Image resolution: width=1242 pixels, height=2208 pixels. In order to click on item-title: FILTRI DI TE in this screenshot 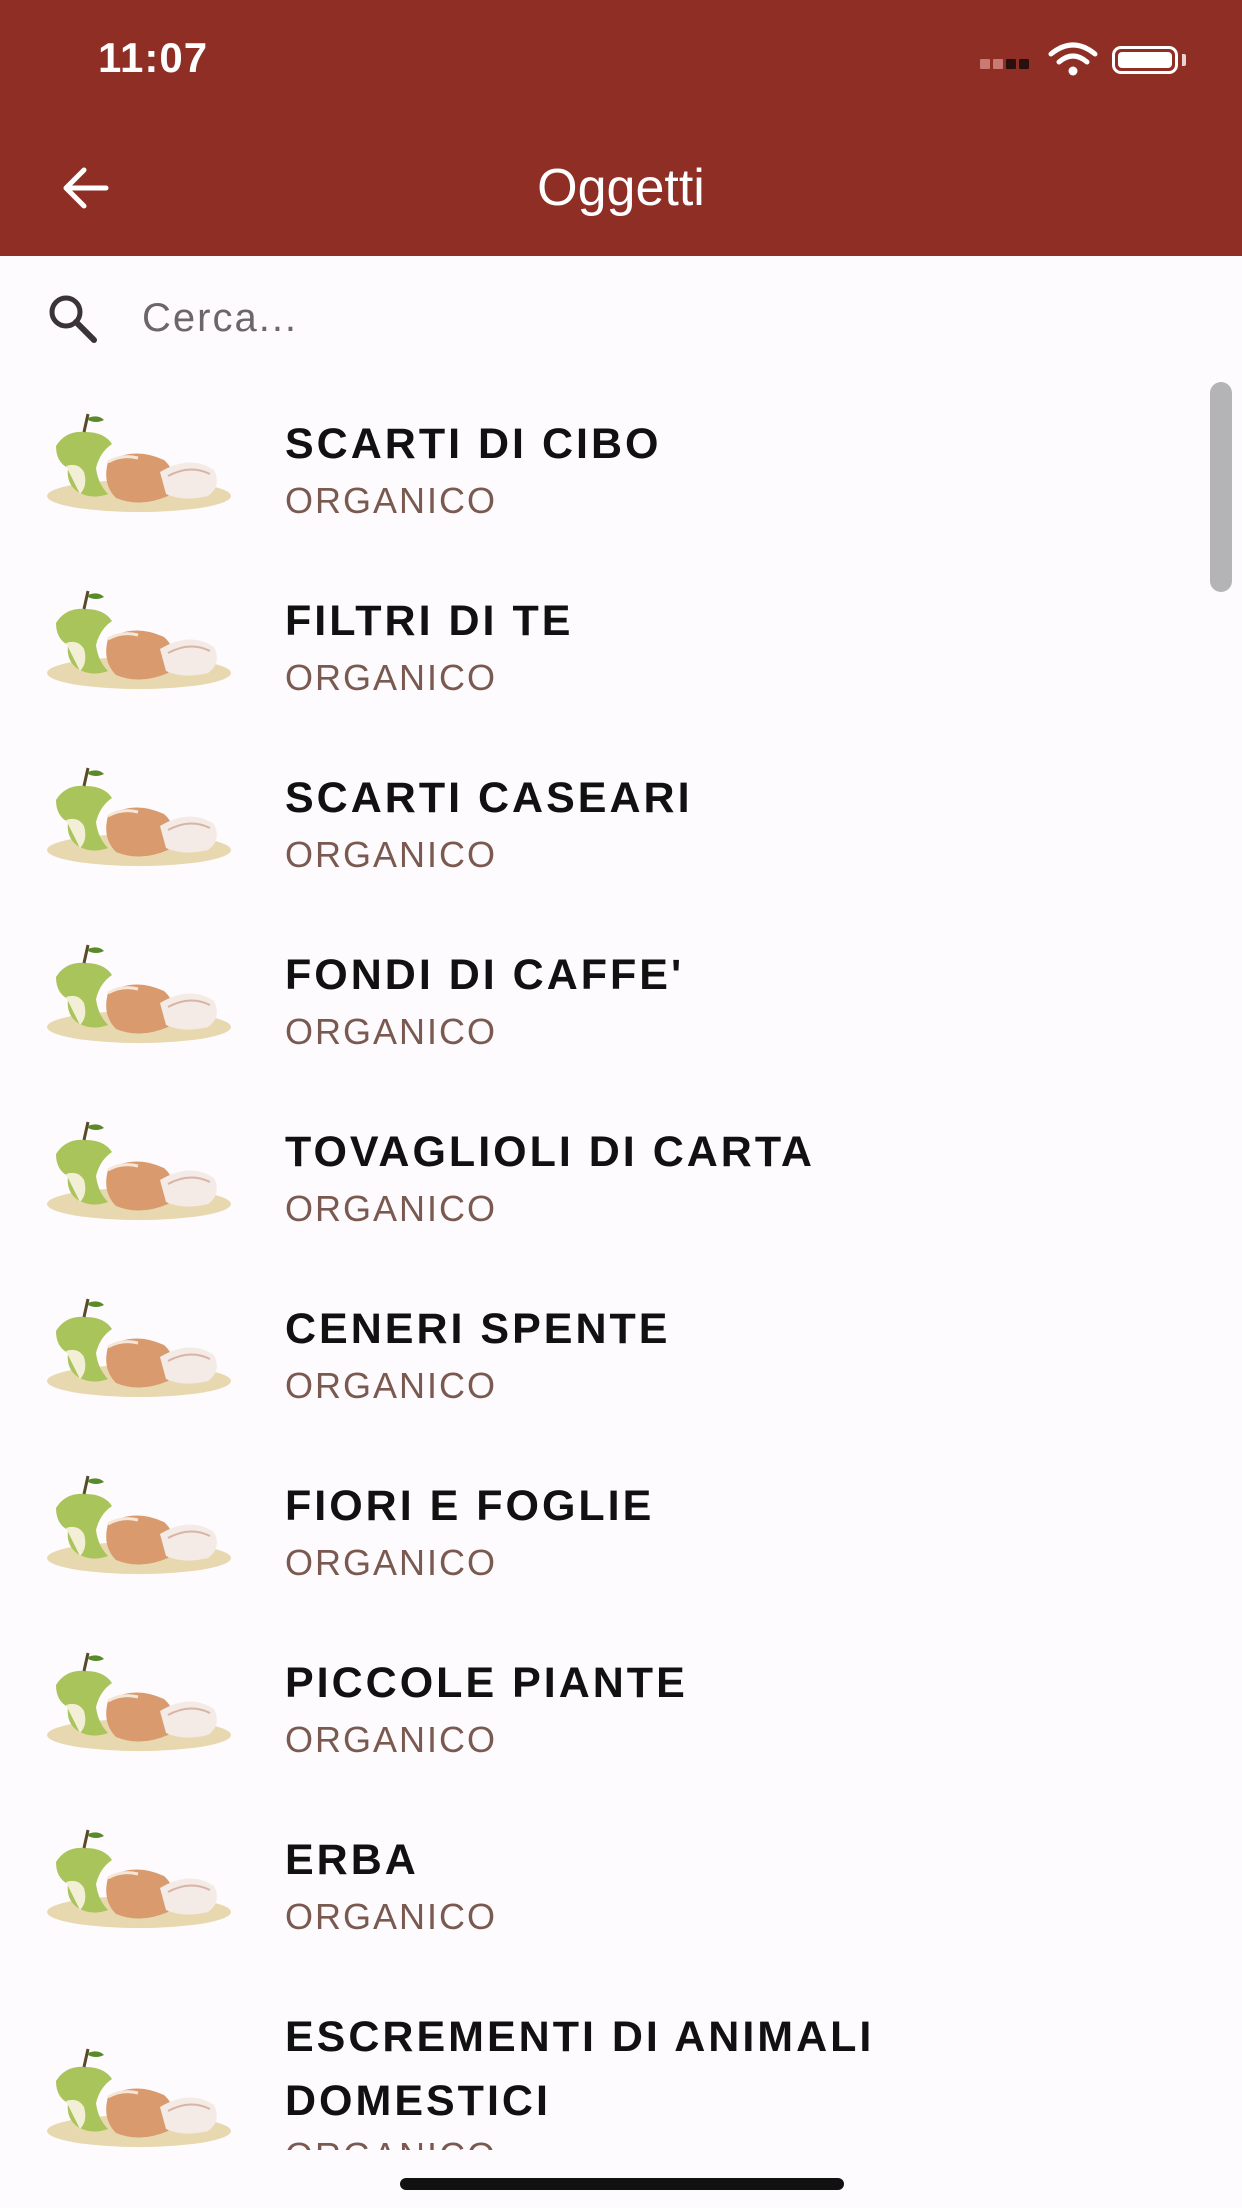, I will do `click(429, 621)`.